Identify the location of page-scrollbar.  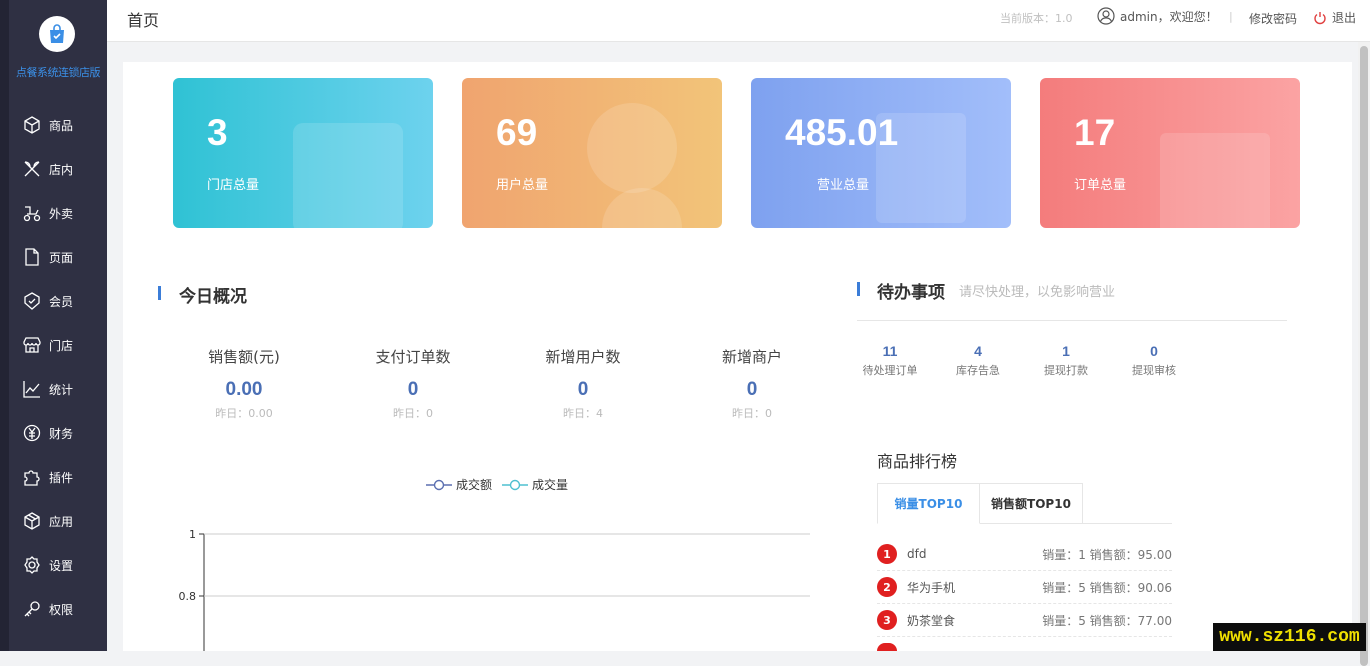
(1364, 354).